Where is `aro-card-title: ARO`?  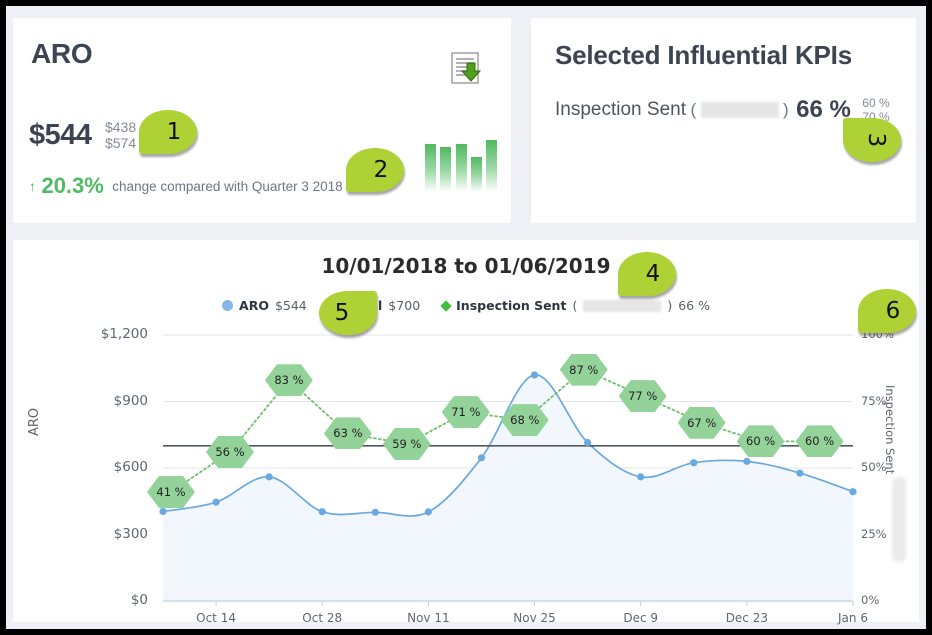
aro-card-title: ARO is located at coordinates (62, 53).